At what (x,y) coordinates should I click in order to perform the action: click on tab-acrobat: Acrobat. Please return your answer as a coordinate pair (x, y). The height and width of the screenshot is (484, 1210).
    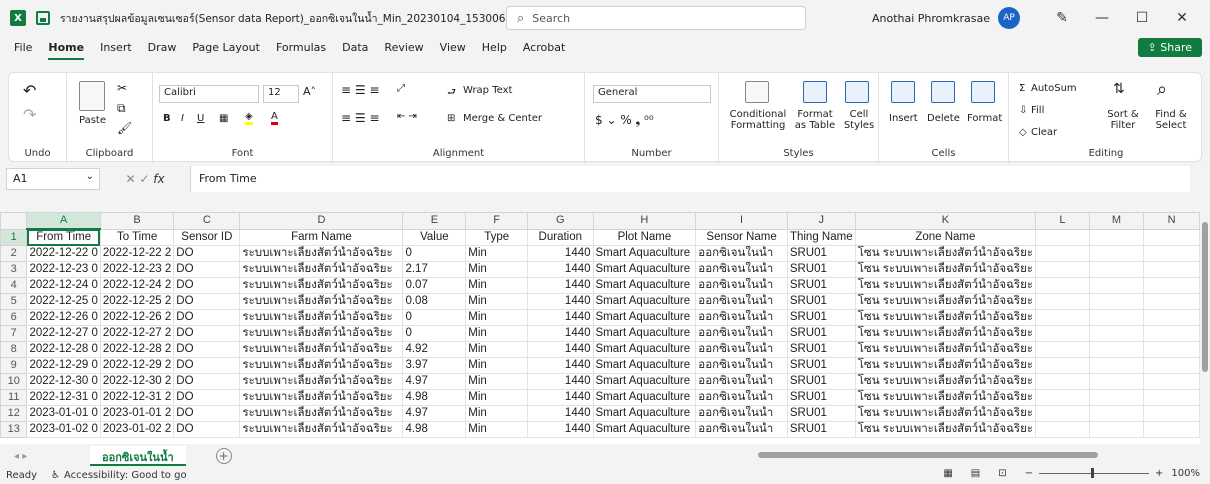
    Looking at the image, I should click on (544, 48).